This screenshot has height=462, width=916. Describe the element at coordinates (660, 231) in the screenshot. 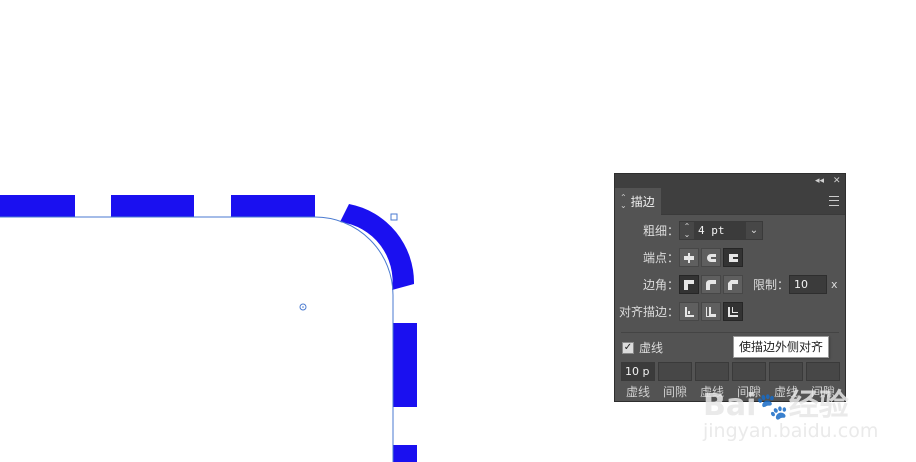

I see `weight-label: 粗细：` at that location.